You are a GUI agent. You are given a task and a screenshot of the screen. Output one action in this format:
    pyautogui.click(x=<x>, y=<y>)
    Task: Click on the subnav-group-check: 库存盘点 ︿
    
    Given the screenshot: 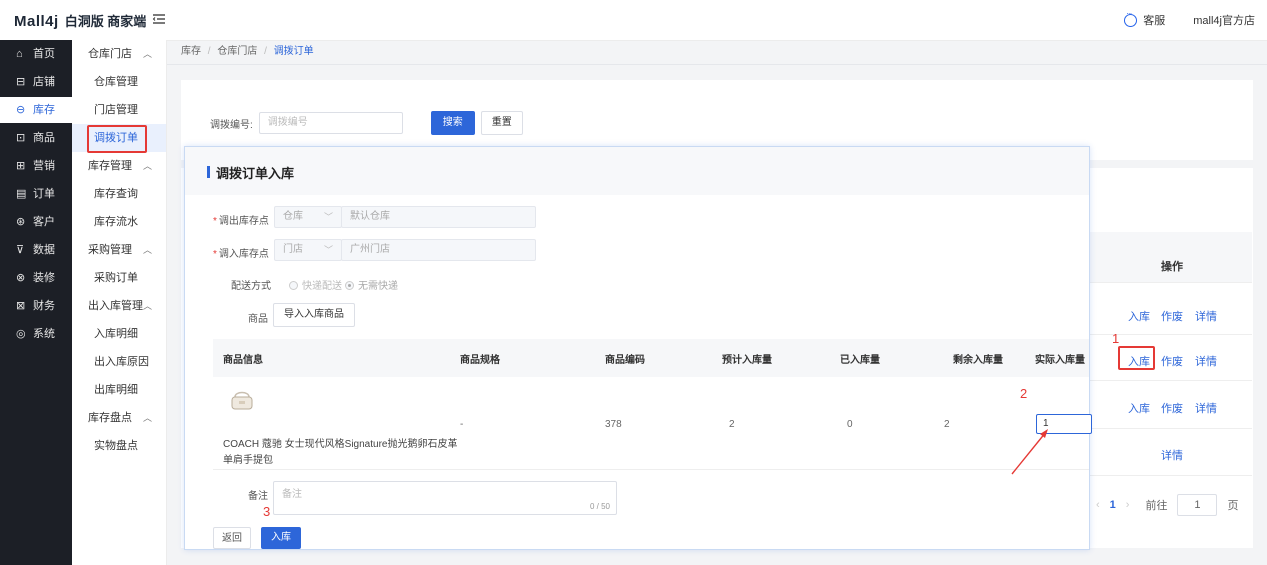 What is the action you would take?
    pyautogui.click(x=119, y=418)
    